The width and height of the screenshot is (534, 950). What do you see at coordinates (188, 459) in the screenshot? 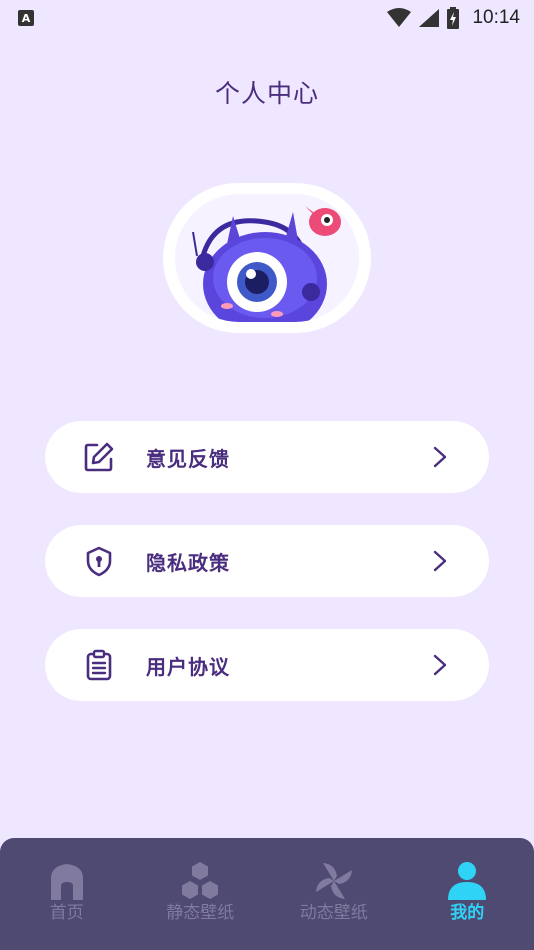
I see `menu-item-label: 意见反馈` at bounding box center [188, 459].